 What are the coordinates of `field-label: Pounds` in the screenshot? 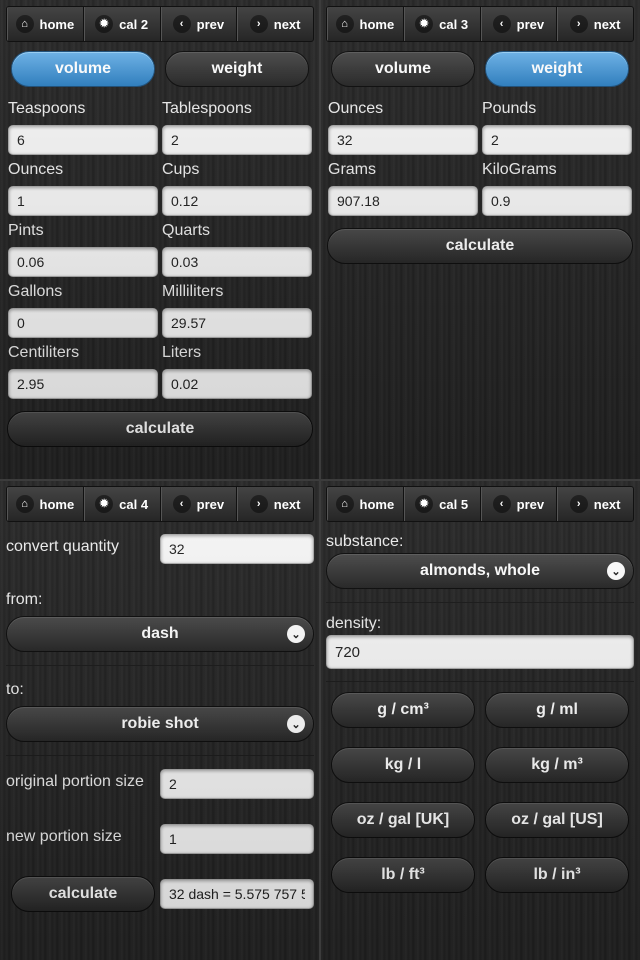 It's located at (509, 108).